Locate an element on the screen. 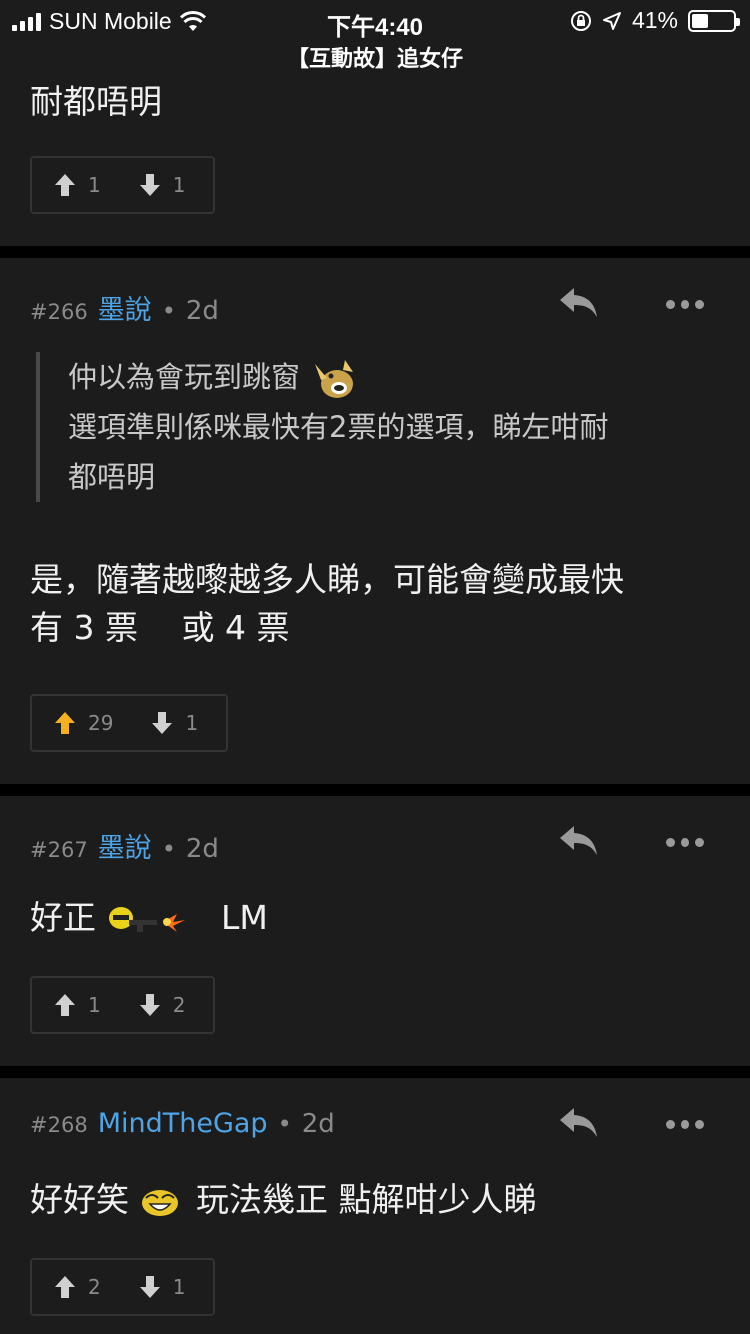  upvote-button: 2 is located at coordinates (77, 1287).